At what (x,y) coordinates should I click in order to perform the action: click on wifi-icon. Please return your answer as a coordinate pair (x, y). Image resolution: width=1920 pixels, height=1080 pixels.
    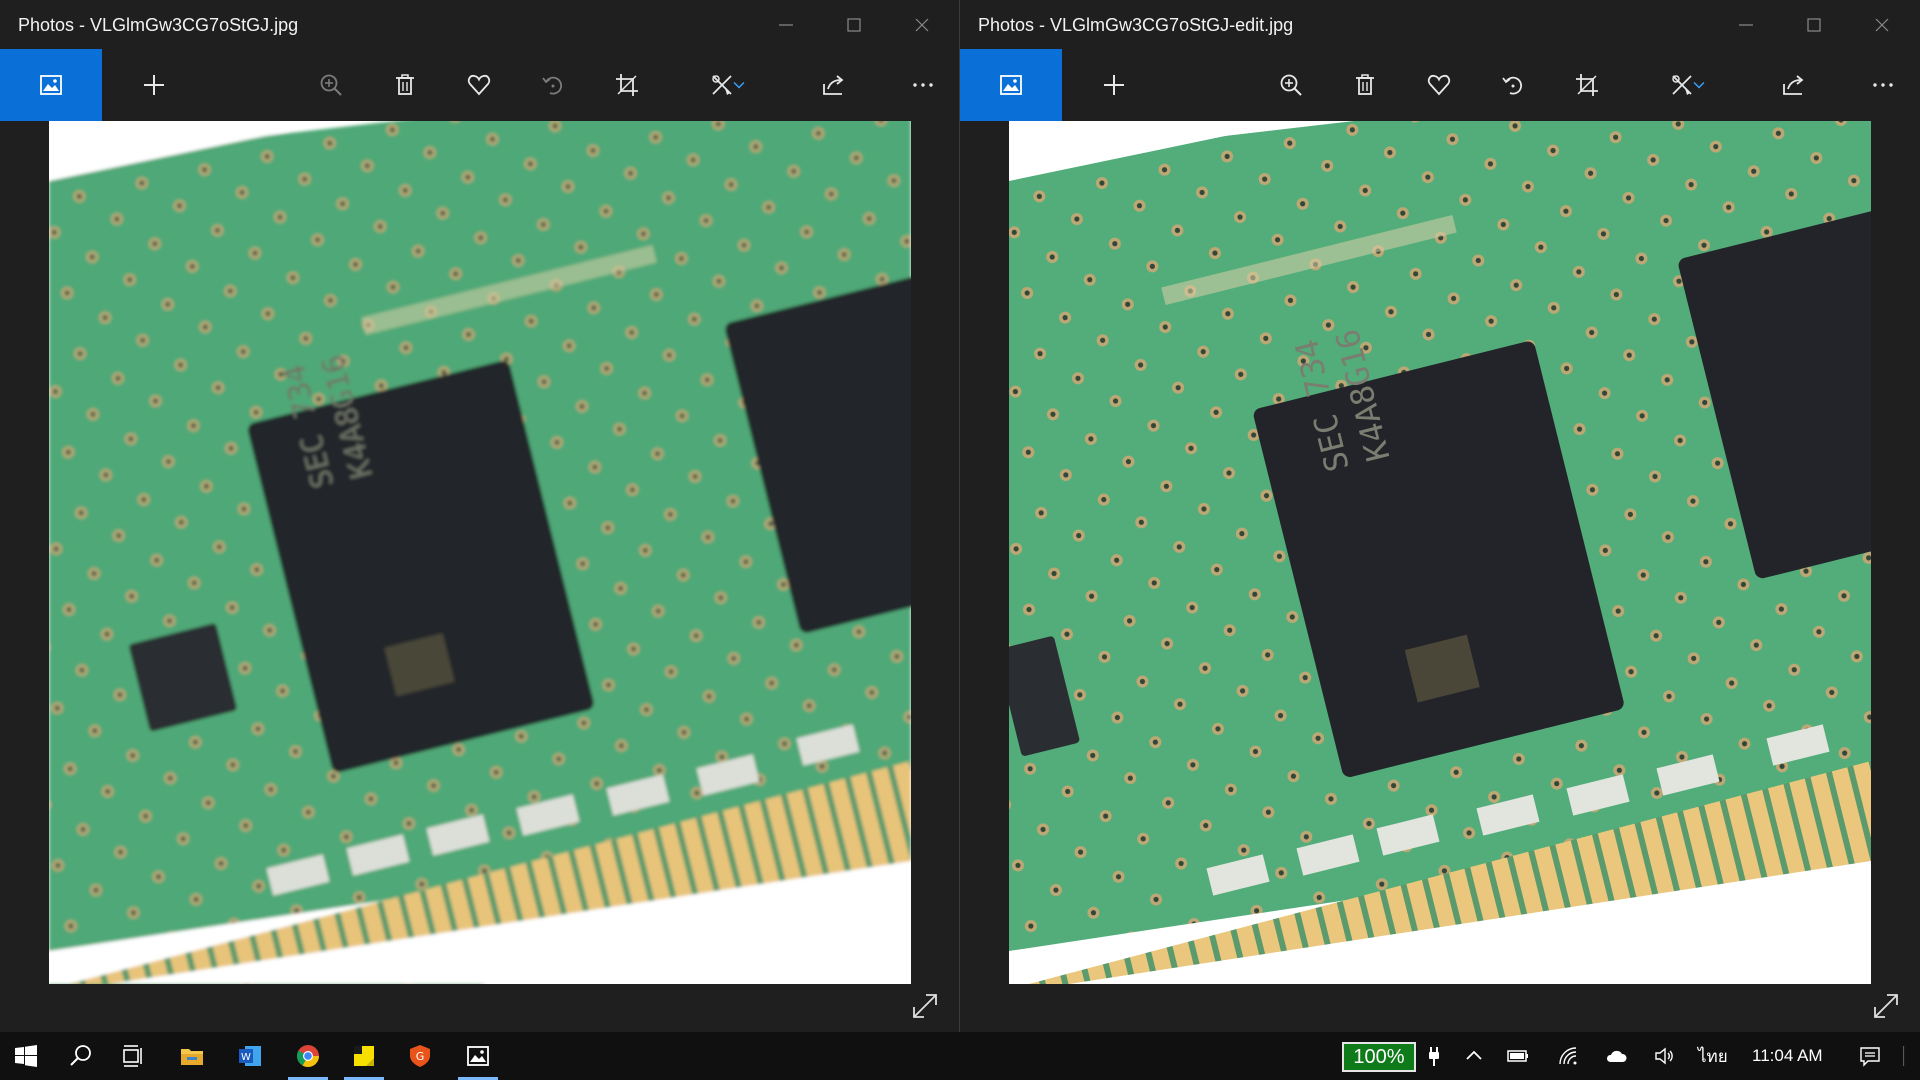
    Looking at the image, I should click on (1568, 1056).